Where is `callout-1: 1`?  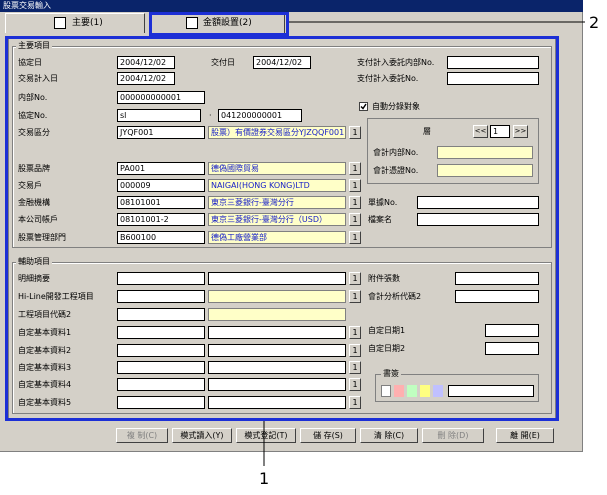
callout-1: 1 is located at coordinates (264, 478).